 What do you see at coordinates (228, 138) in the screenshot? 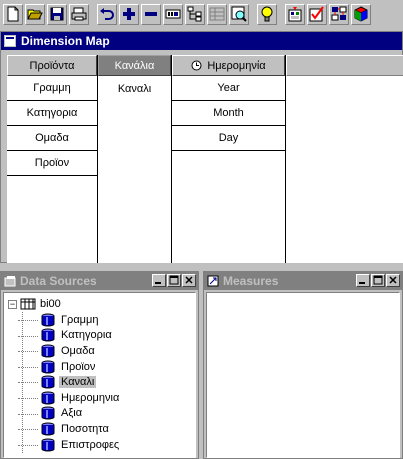
I see `level-cell: Day` at bounding box center [228, 138].